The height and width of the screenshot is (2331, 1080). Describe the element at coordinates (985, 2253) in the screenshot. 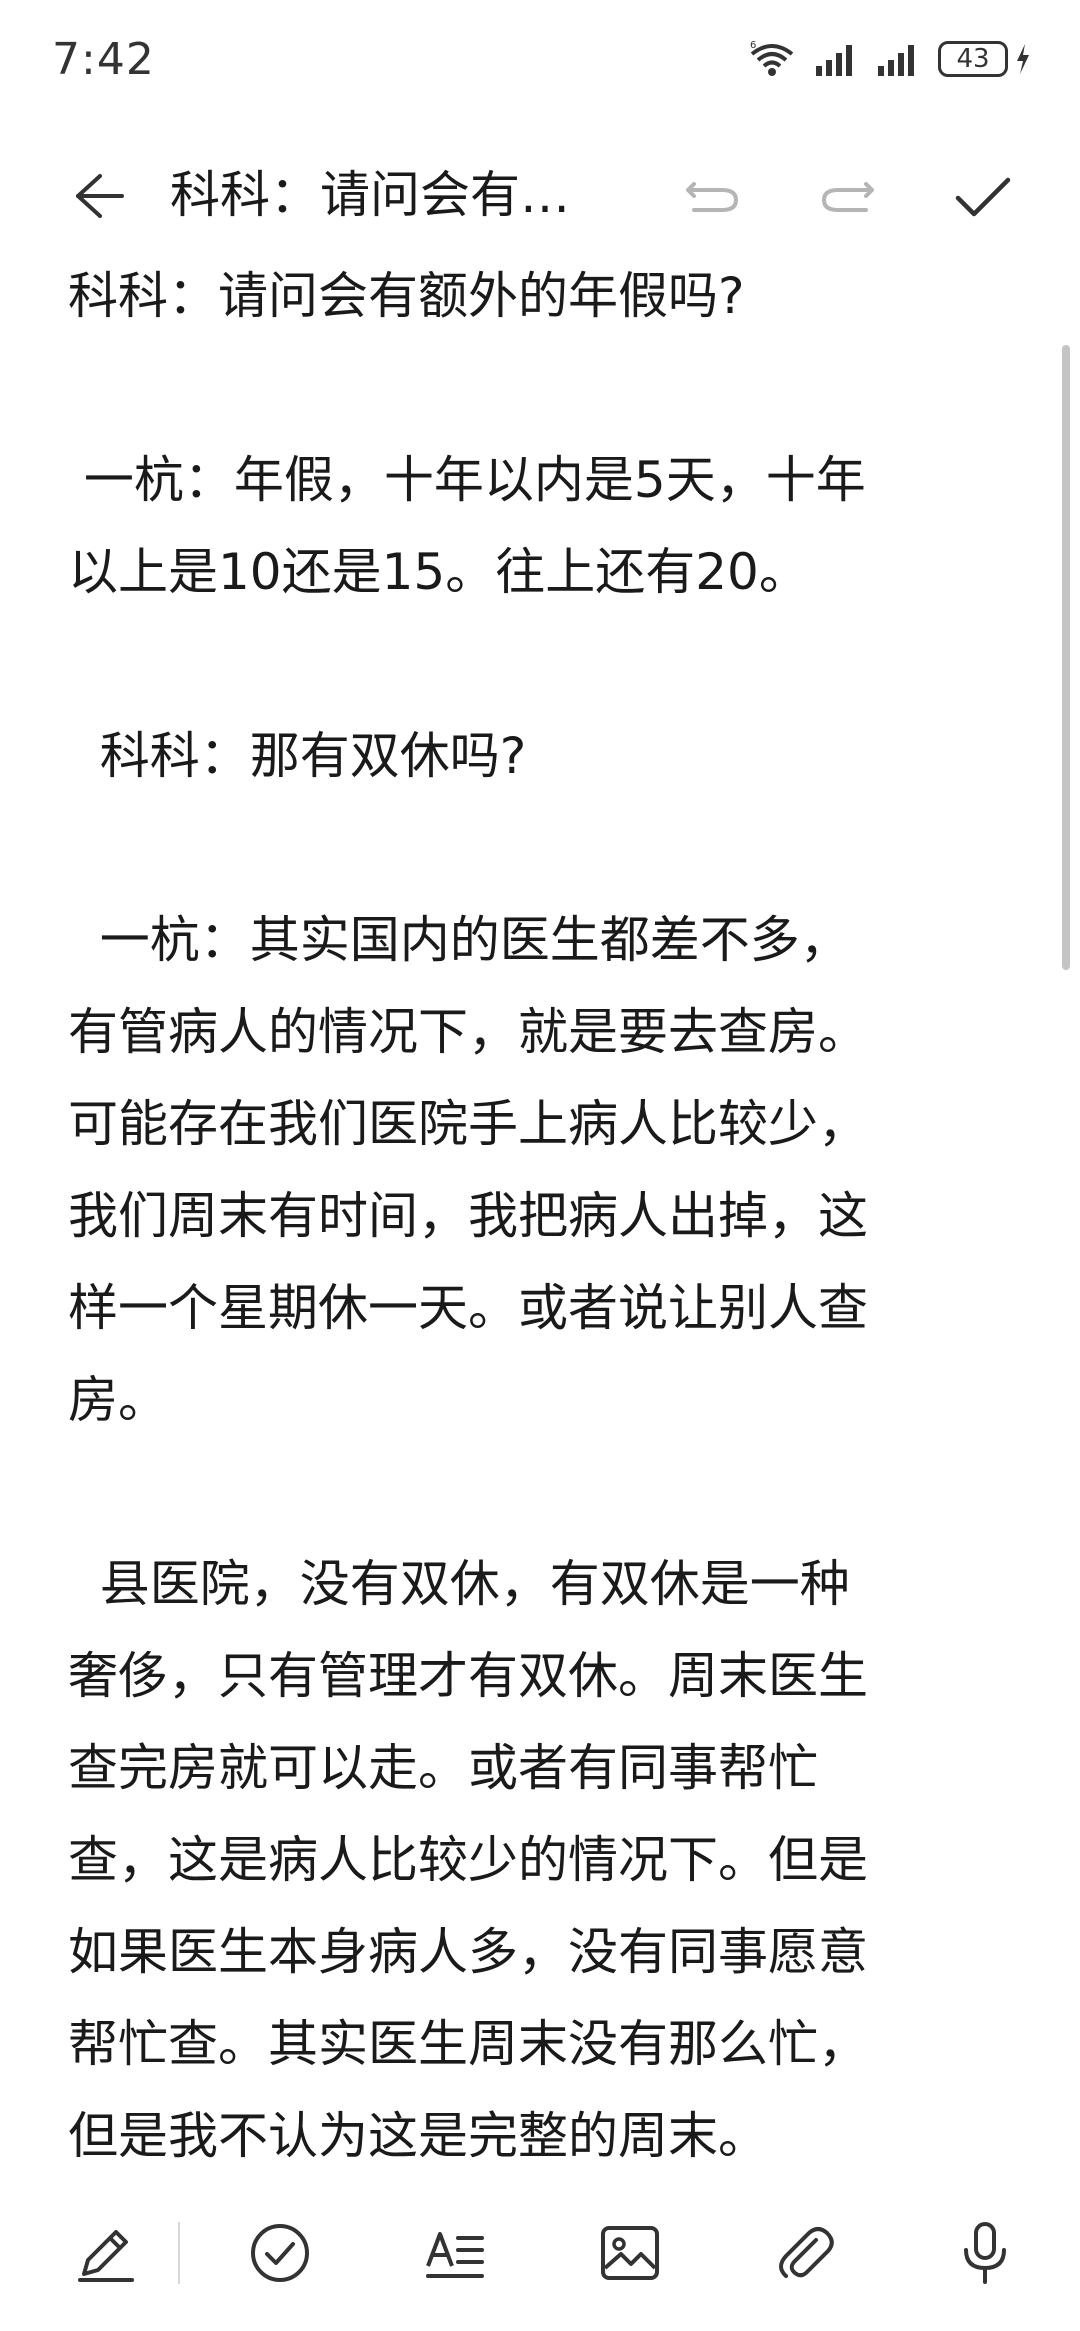

I see `microphone-icon` at that location.